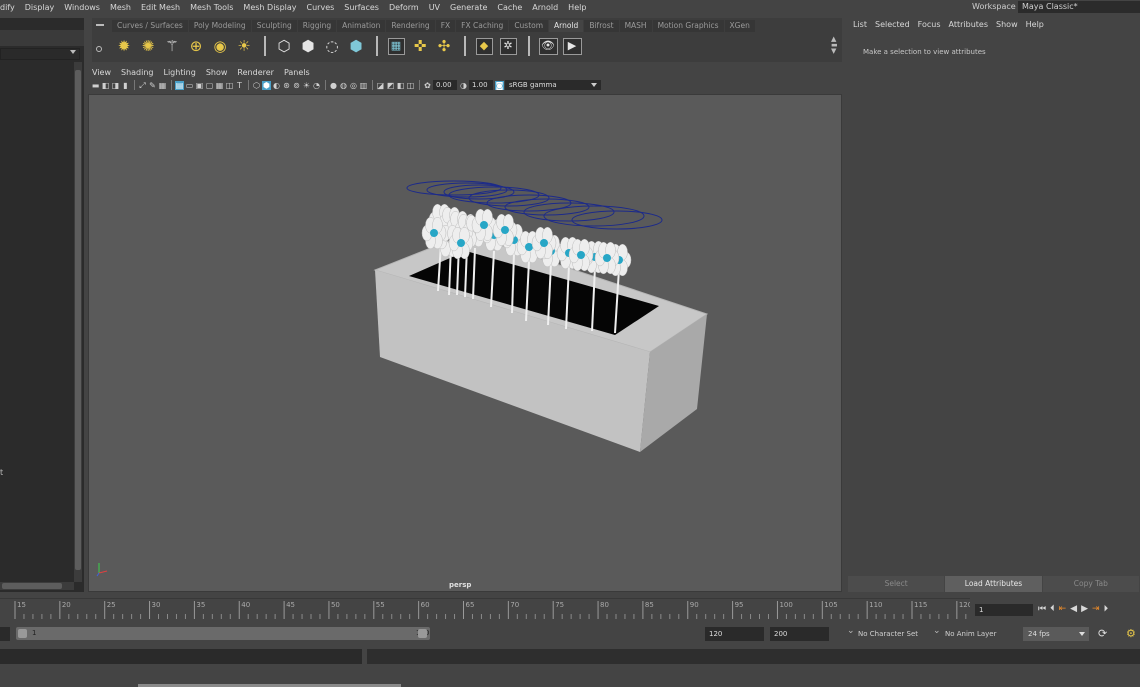 This screenshot has height=687, width=1140. Describe the element at coordinates (396, 46) in the screenshot. I see `texture-manager-icon: ▦` at that location.